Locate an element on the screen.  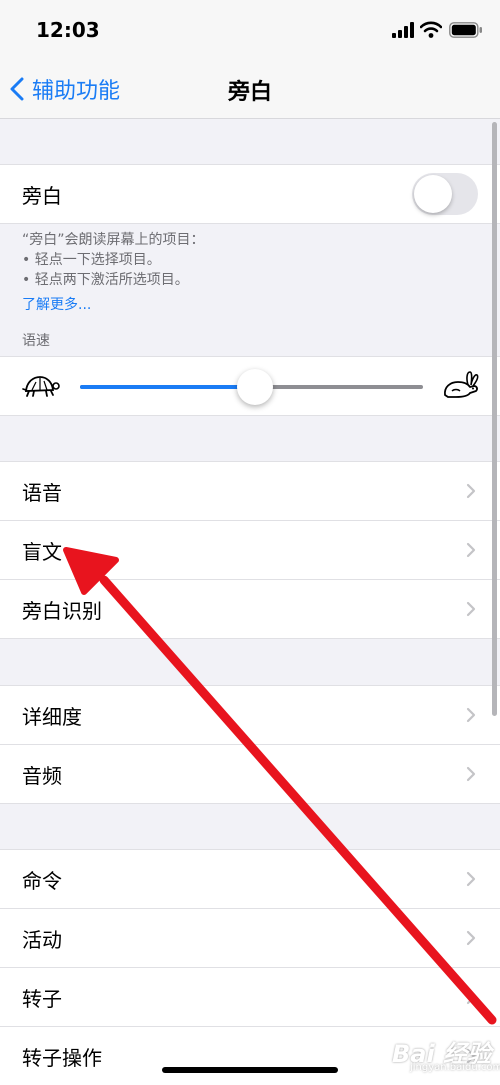
list-item-braille: 盲文 is located at coordinates (250, 550).